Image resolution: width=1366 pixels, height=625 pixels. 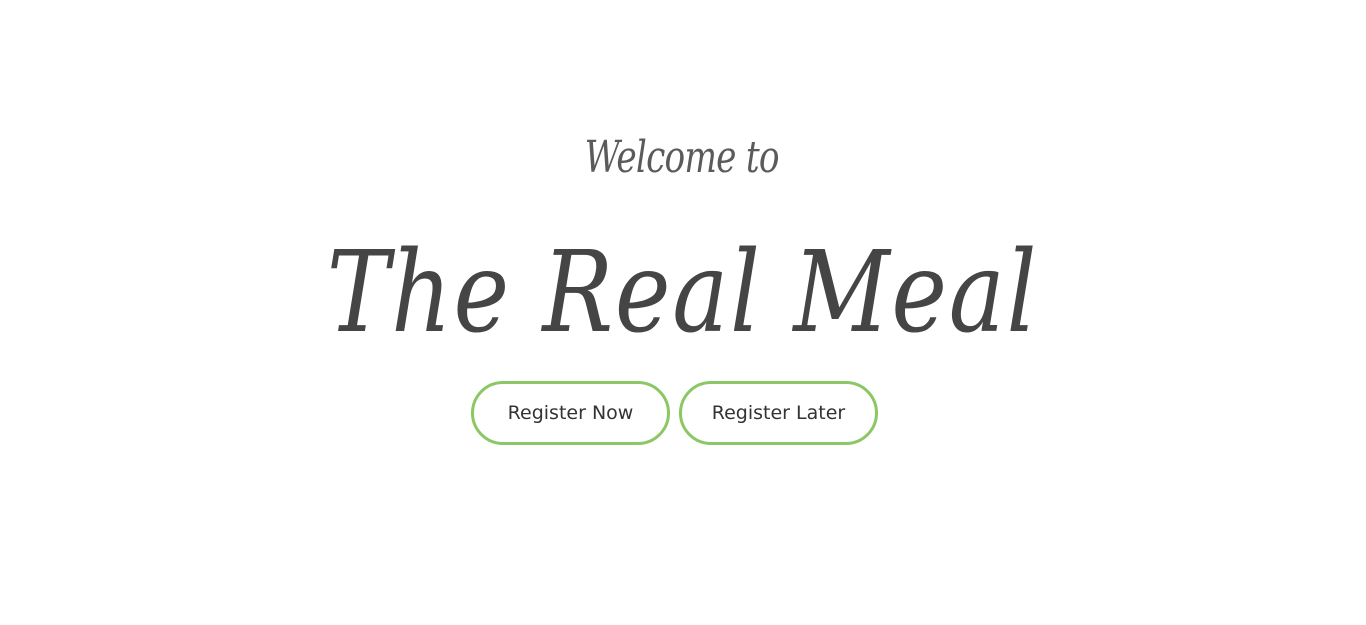 I want to click on action-buttons: Register Now Register Later, so click(x=674, y=413).